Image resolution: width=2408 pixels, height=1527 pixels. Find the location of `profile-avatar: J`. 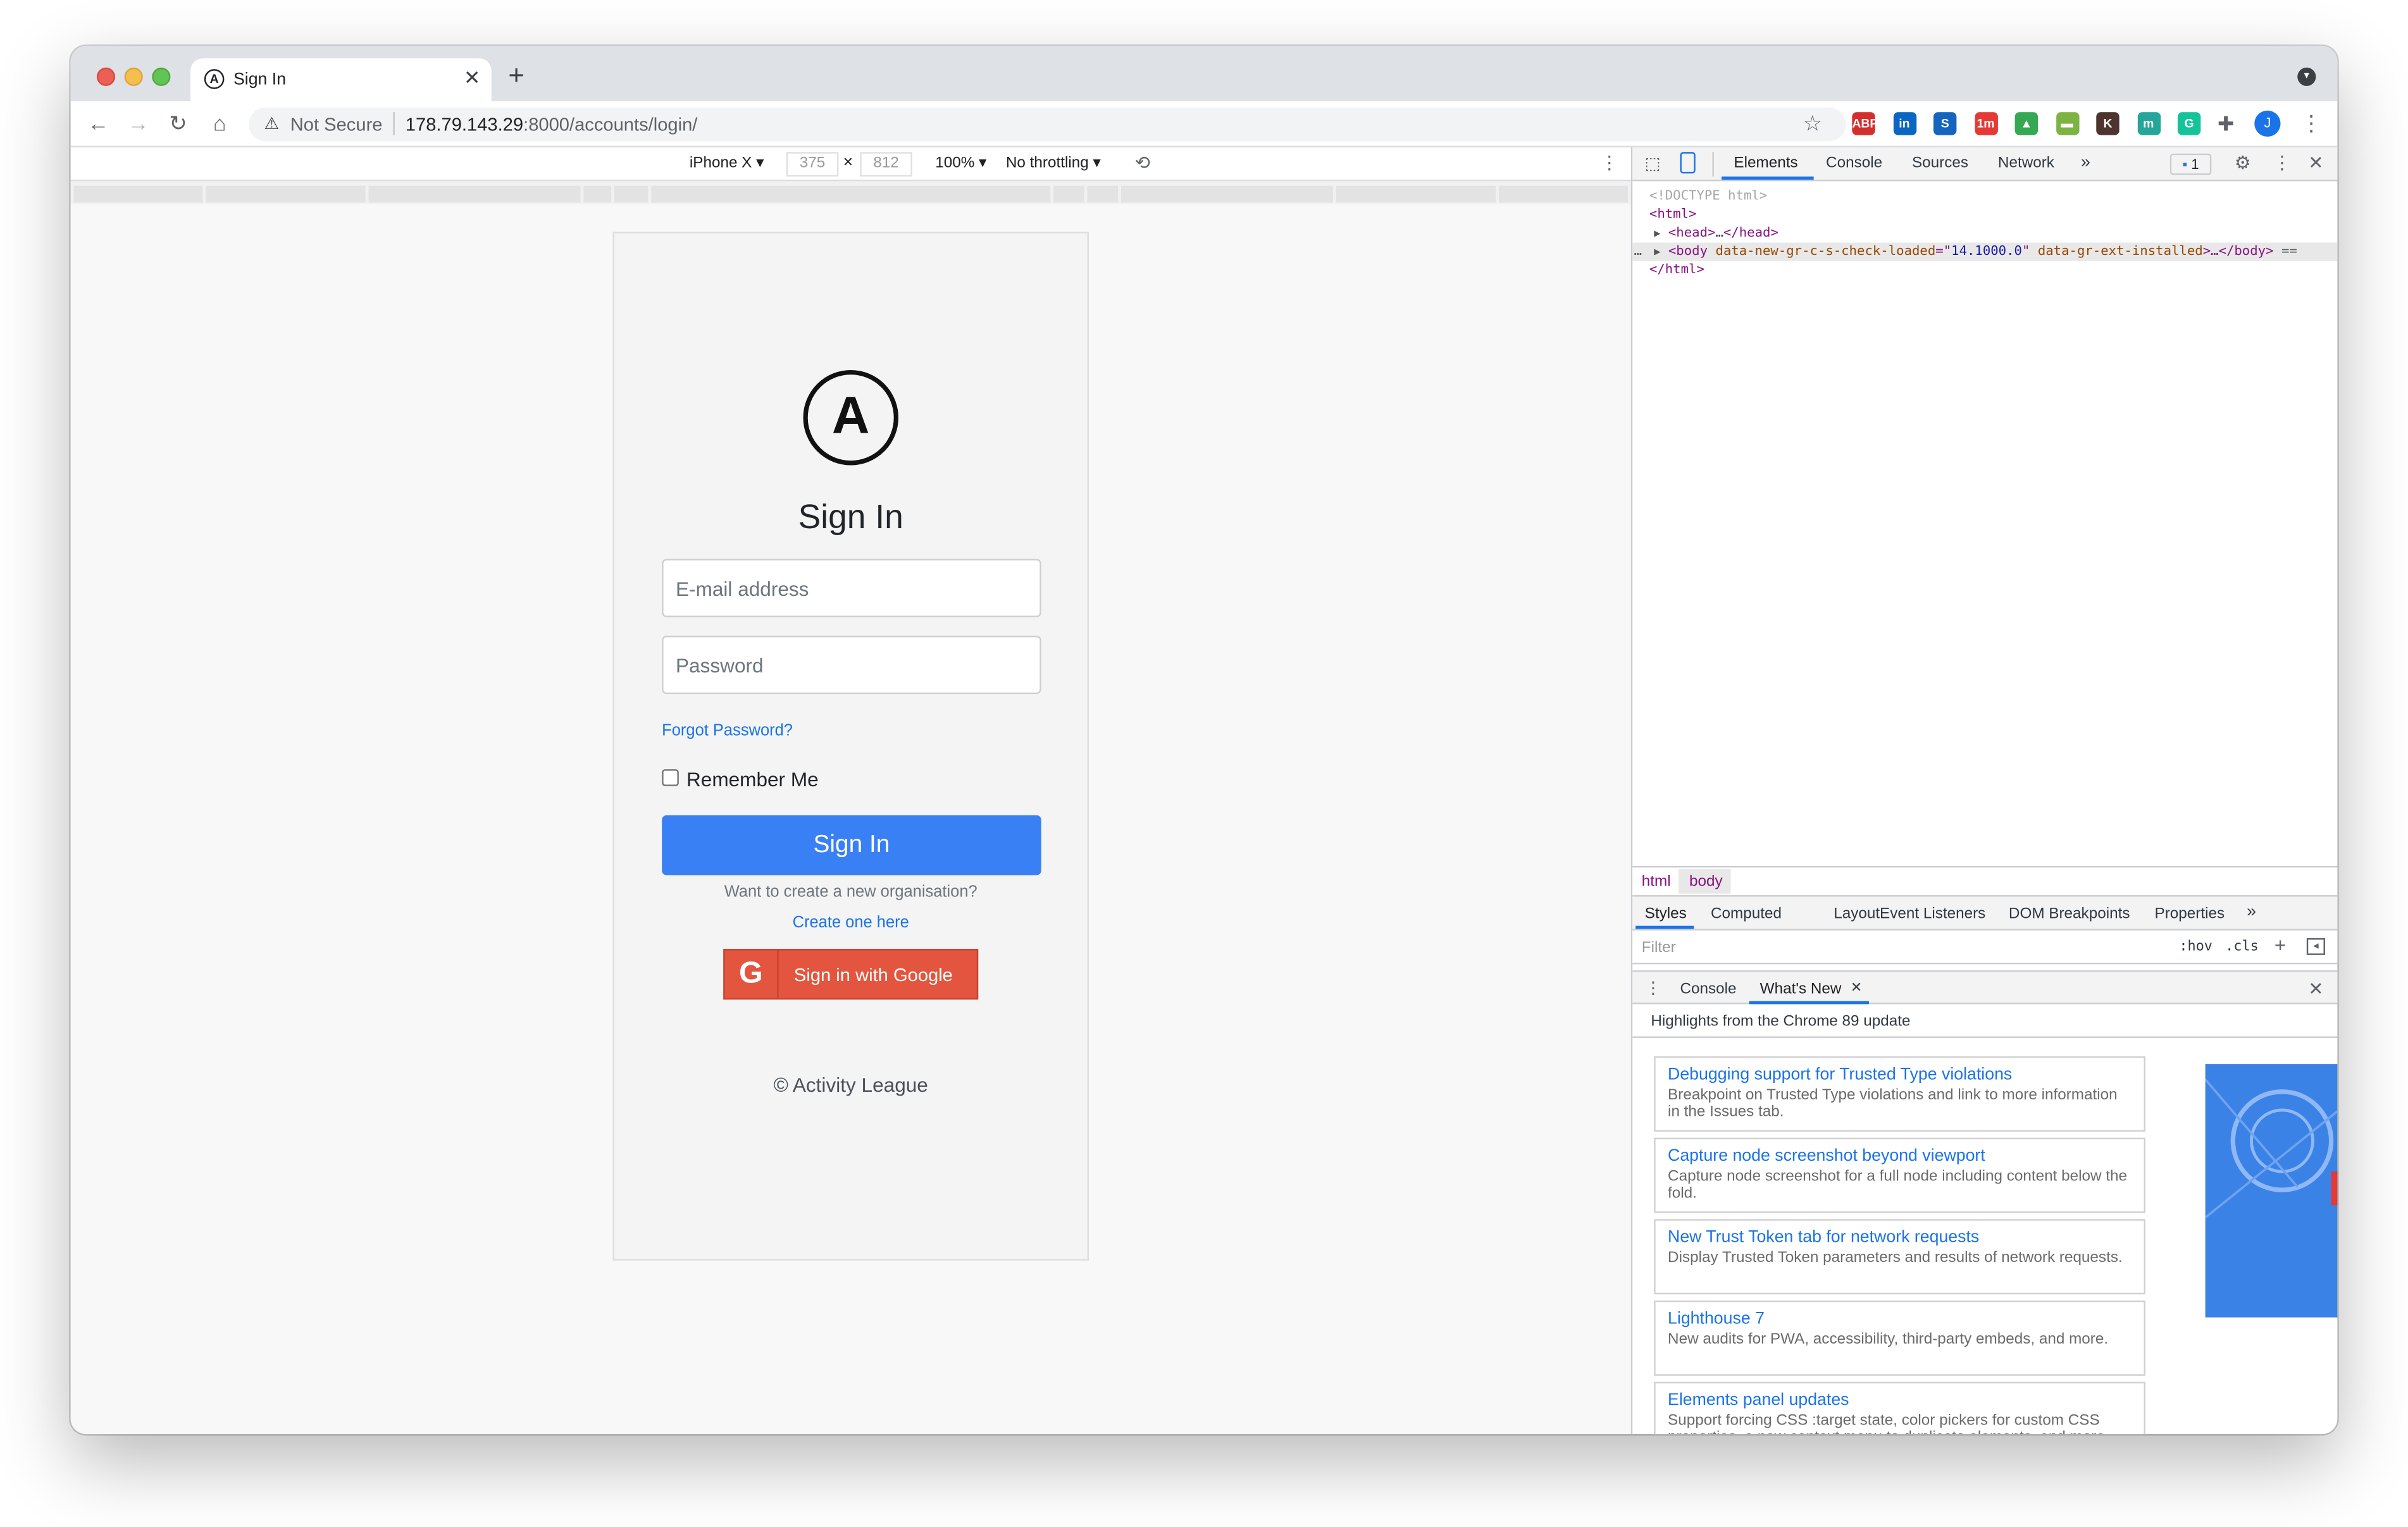

profile-avatar: J is located at coordinates (2267, 123).